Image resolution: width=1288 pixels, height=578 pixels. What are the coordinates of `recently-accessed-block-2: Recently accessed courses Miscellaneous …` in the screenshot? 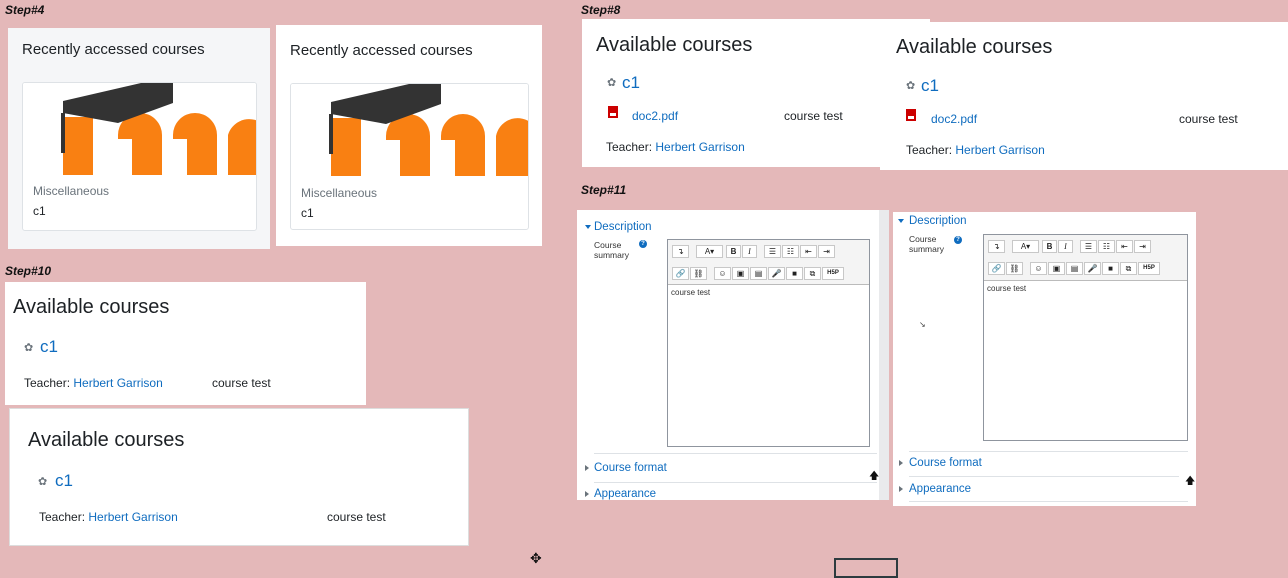 It's located at (409, 135).